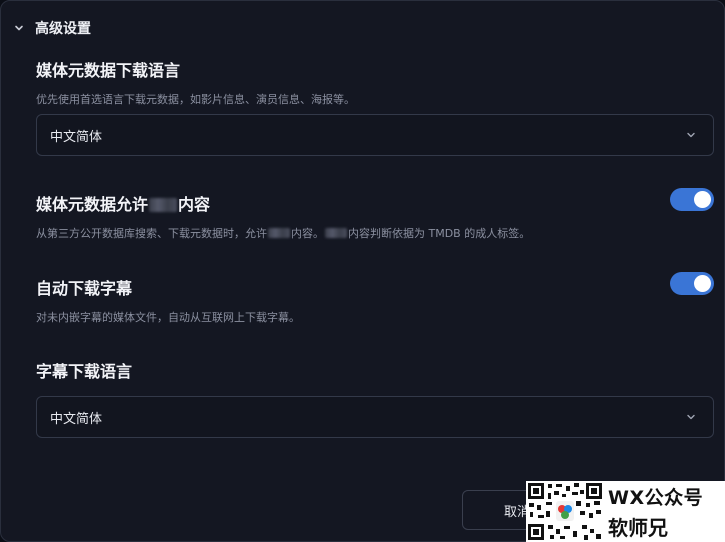 This screenshot has height=542, width=725. I want to click on subtitle-language-select: 中文简体, so click(375, 417).